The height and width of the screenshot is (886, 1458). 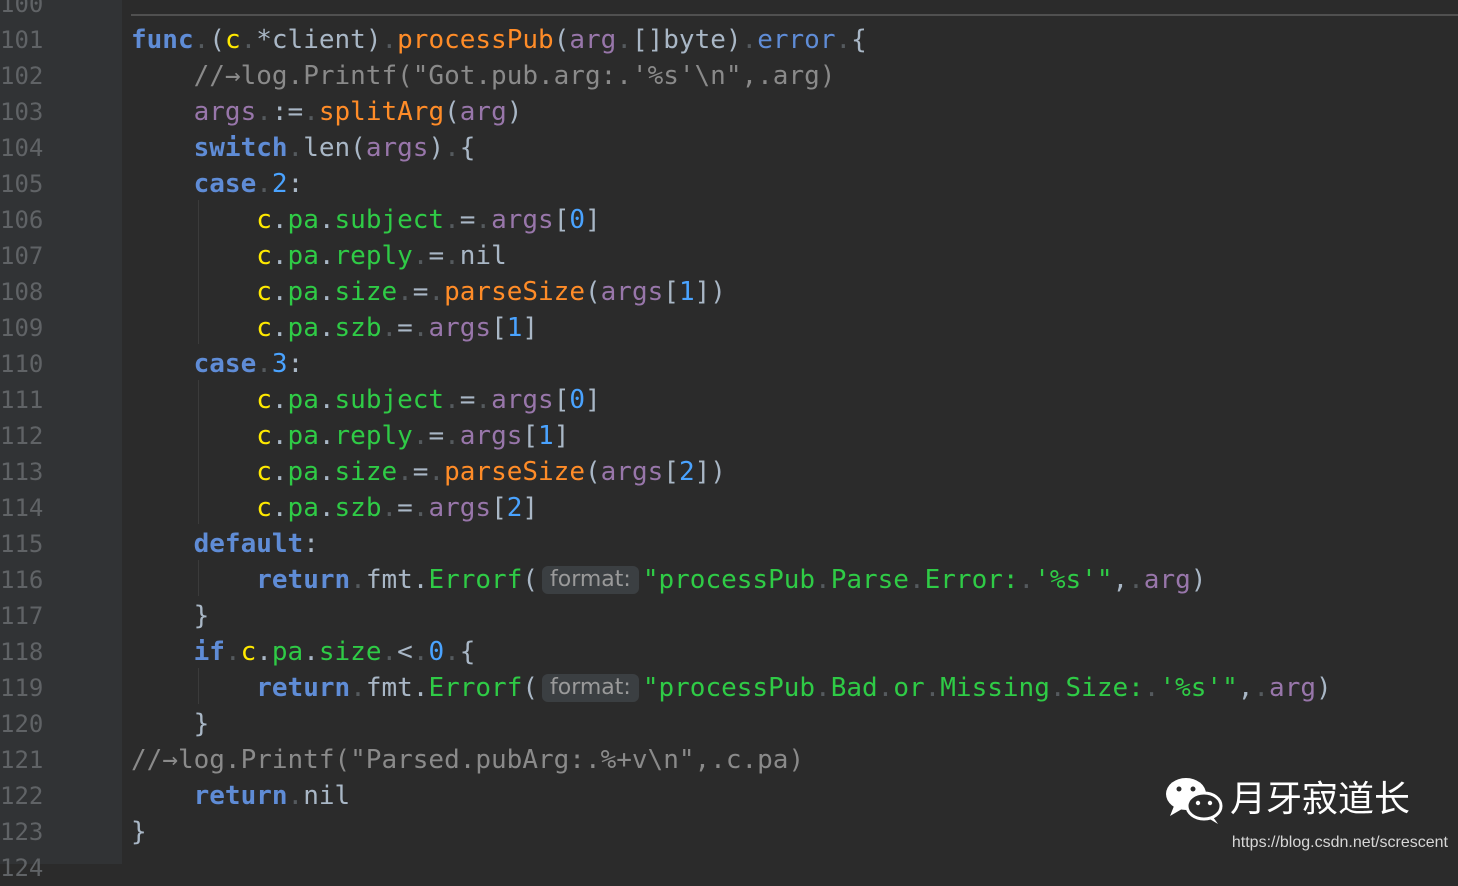 What do you see at coordinates (327, 112) in the screenshot?
I see `code-text: args.:=.splitArg(arg)` at bounding box center [327, 112].